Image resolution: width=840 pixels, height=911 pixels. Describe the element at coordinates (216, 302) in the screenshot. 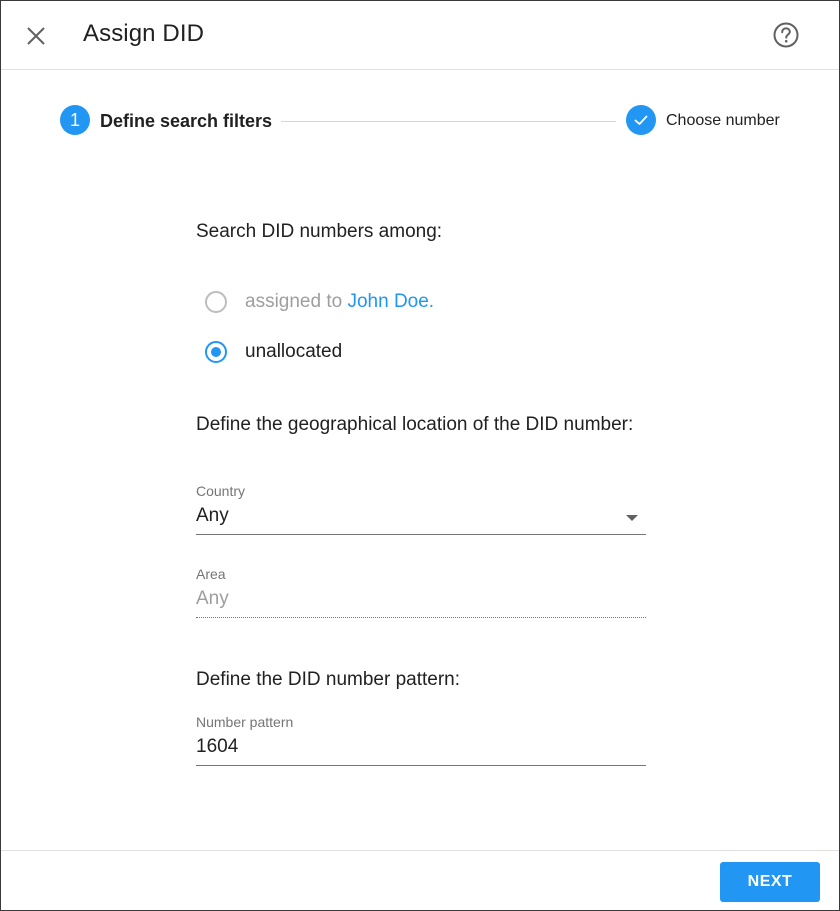

I see `radio-assigned-control` at that location.